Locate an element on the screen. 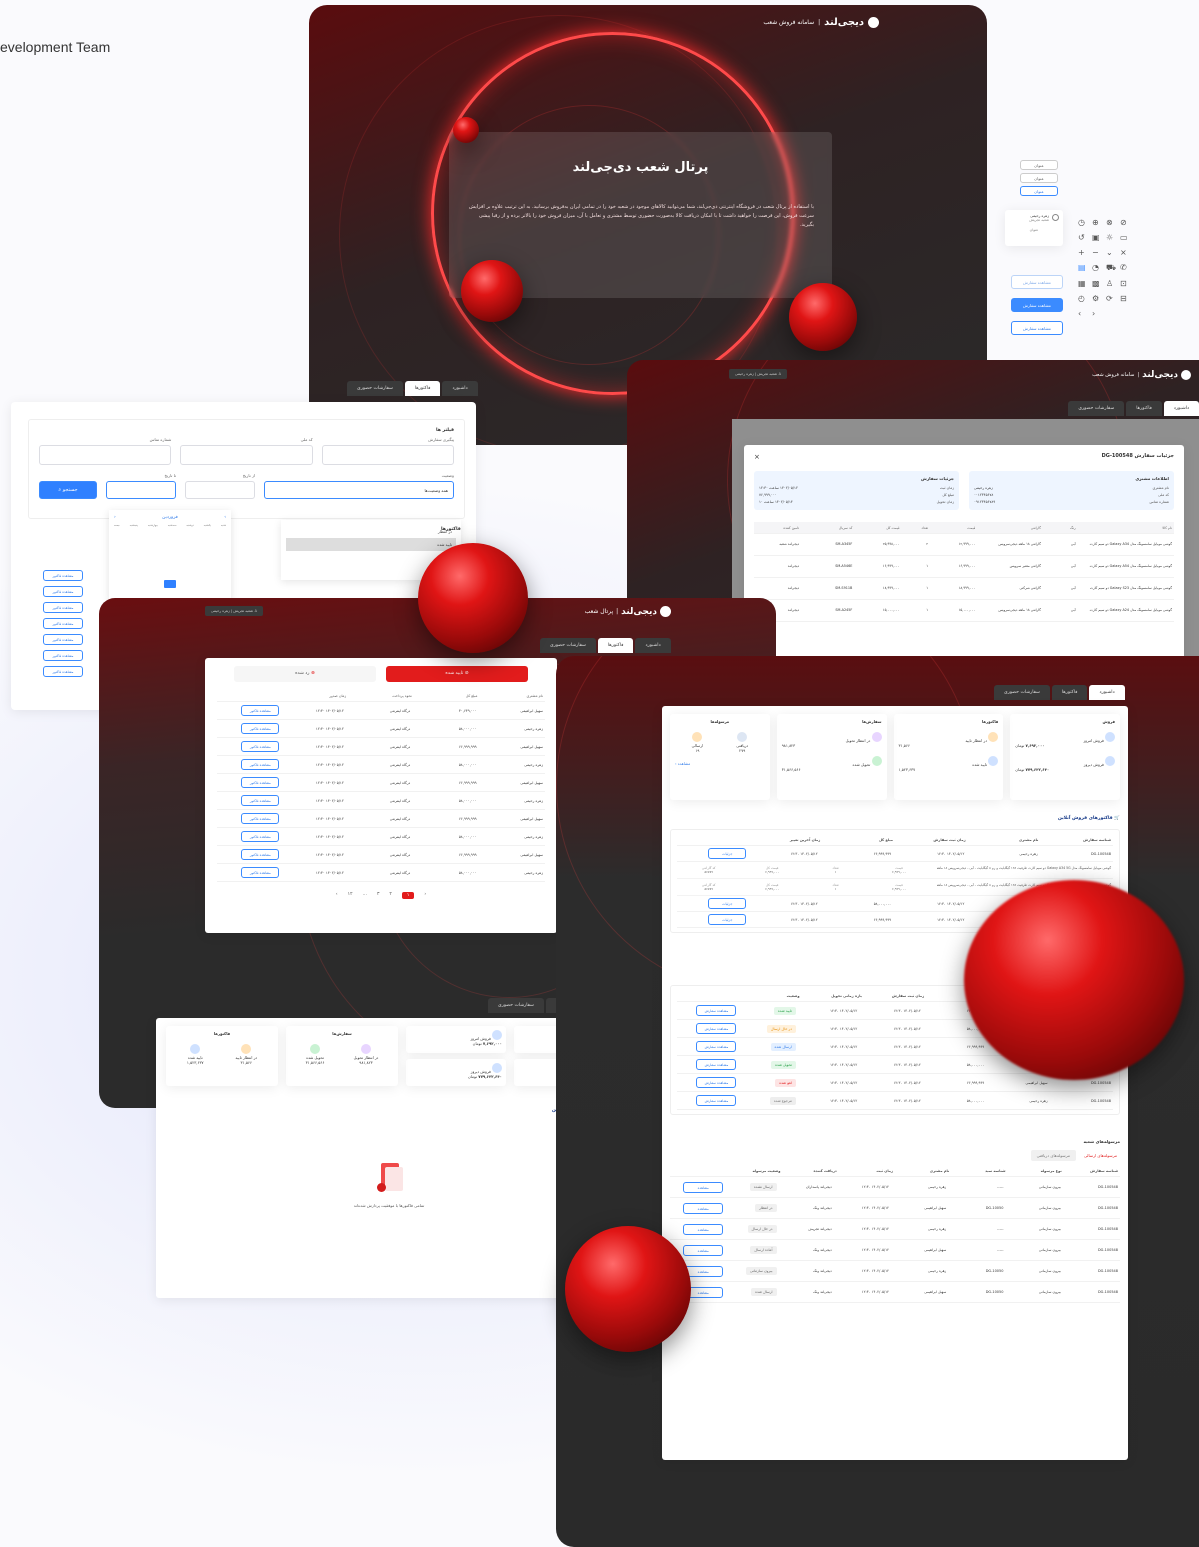 The image size is (1199, 1547). packages-more-link: مشاهده › is located at coordinates (720, 763).